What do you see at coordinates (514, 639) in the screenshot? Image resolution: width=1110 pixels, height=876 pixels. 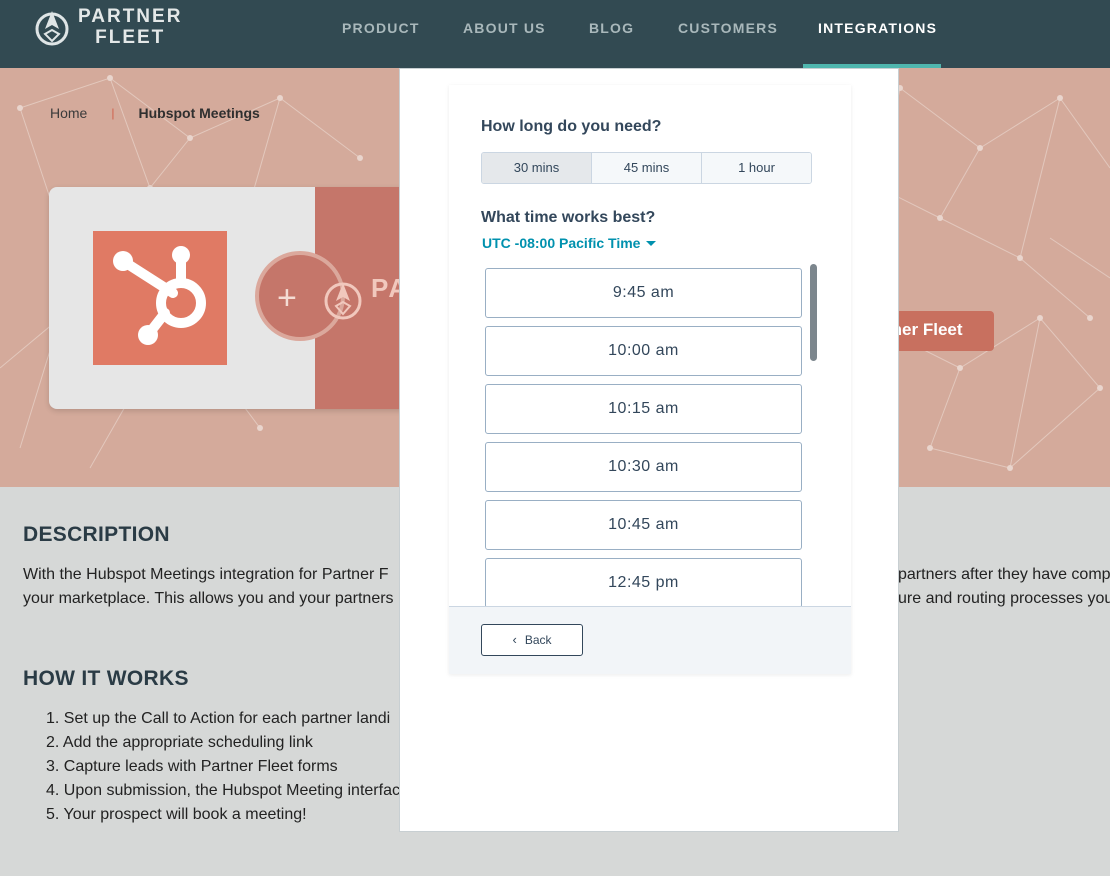 I see `chevron-left-icon: ‹` at bounding box center [514, 639].